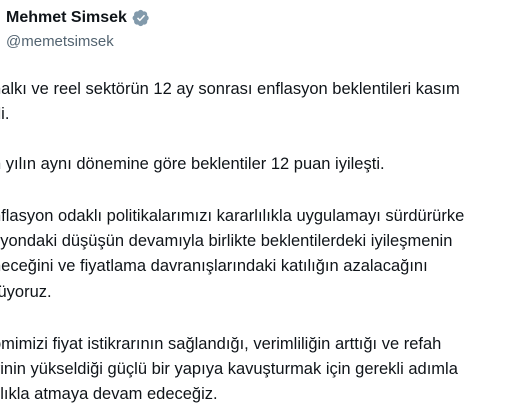  Describe the element at coordinates (26, 292) in the screenshot. I see `tweet-text-line: rüyoruz.` at that location.